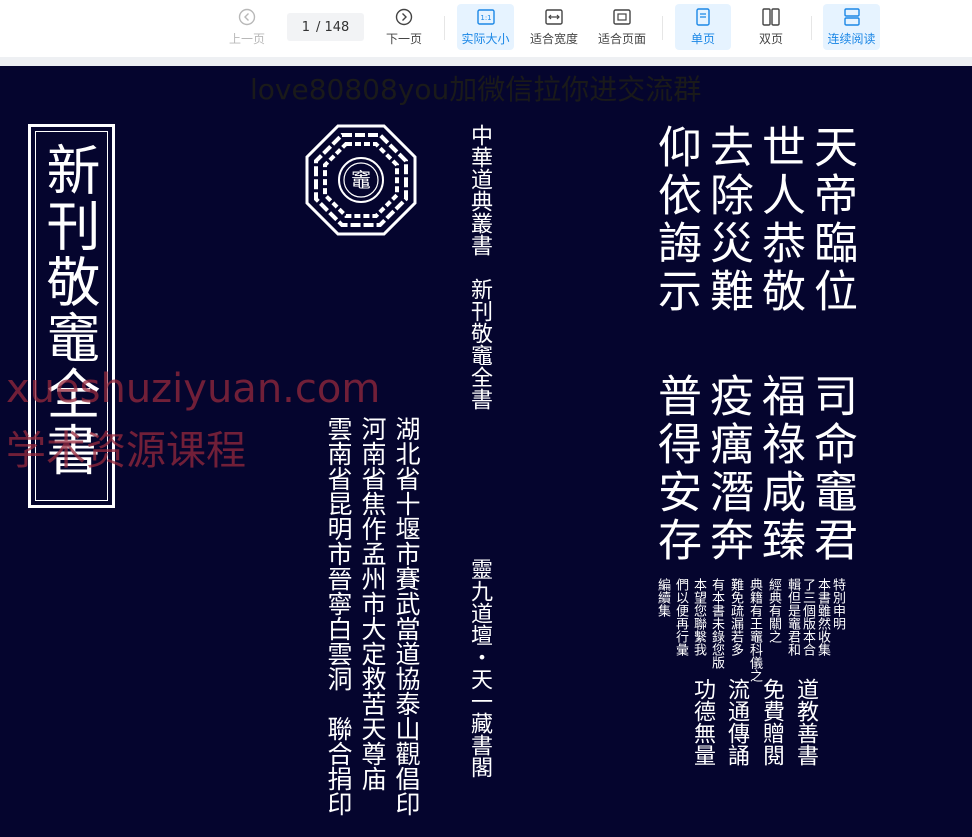  I want to click on publisher-line: 靈九道壇・天一藏書閣, so click(479, 668).